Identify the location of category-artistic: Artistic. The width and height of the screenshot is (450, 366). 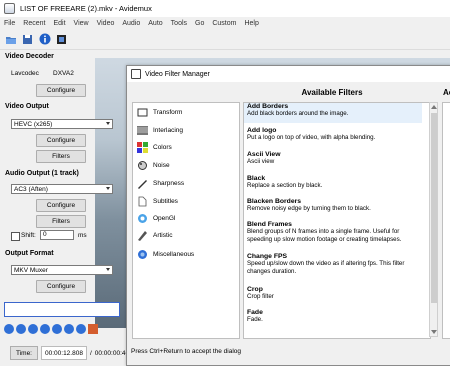
(155, 235).